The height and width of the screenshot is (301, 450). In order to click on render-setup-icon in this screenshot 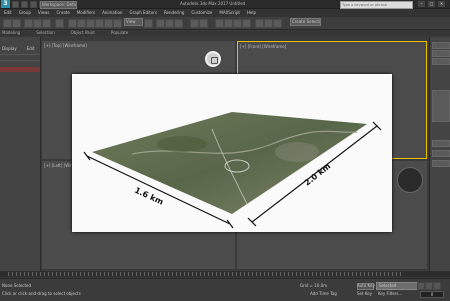, I will do `click(259, 23)`.